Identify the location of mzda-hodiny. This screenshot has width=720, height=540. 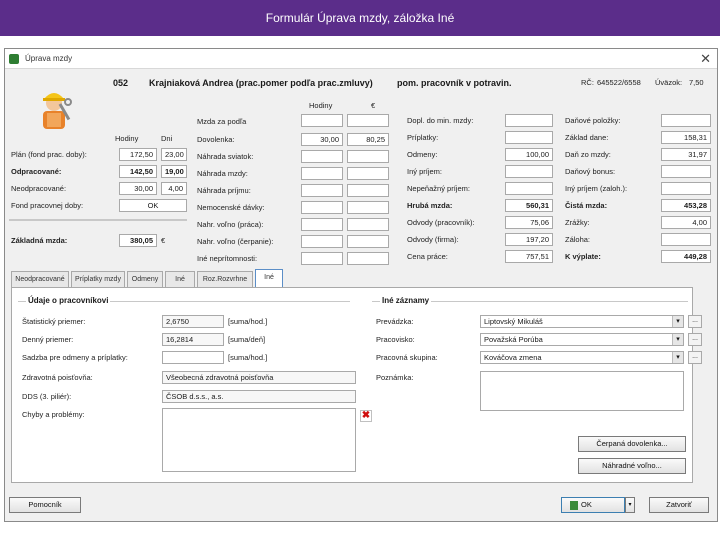
(322, 120).